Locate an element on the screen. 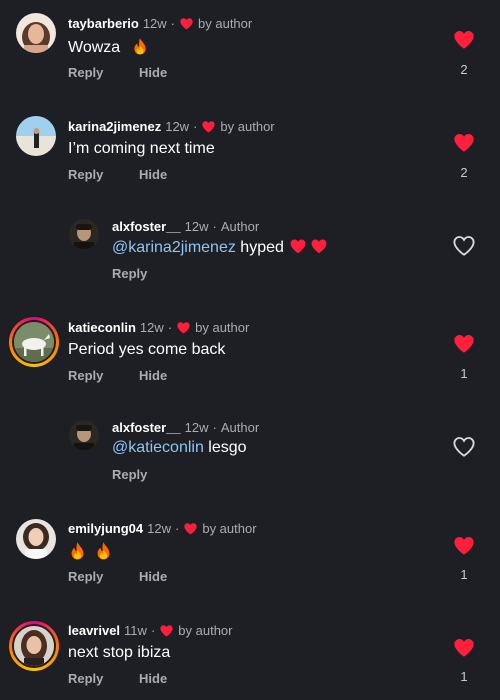 Image resolution: width=500 pixels, height=700 pixels. comment-meta: emilyjung04 12w · by author is located at coordinates (162, 528).